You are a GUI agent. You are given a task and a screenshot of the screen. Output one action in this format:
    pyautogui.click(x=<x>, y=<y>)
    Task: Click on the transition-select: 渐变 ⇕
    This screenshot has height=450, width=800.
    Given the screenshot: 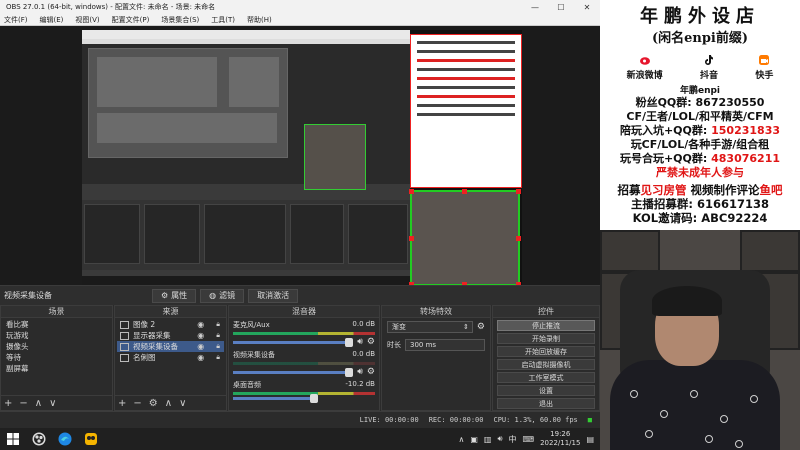 What is the action you would take?
    pyautogui.click(x=430, y=327)
    